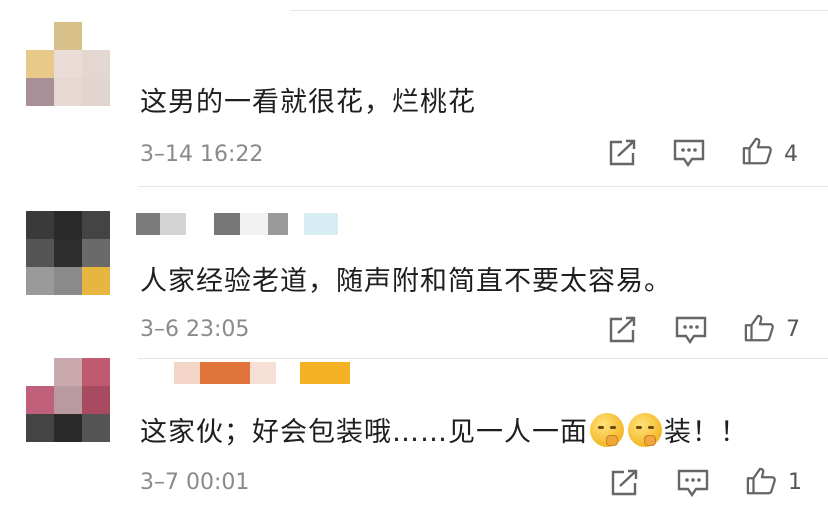  Describe the element at coordinates (559, 10) in the screenshot. I see `divider` at that location.